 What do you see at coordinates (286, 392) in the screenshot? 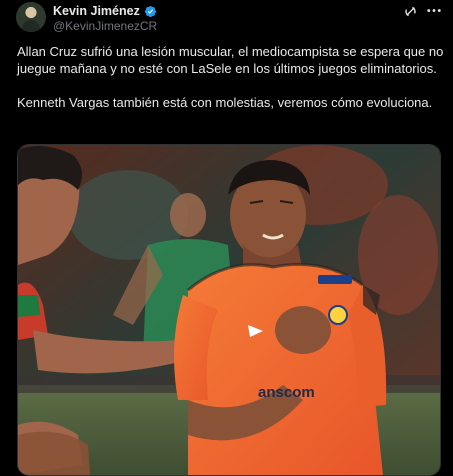
I see `jersey-sponsor-text: anscom` at bounding box center [286, 392].